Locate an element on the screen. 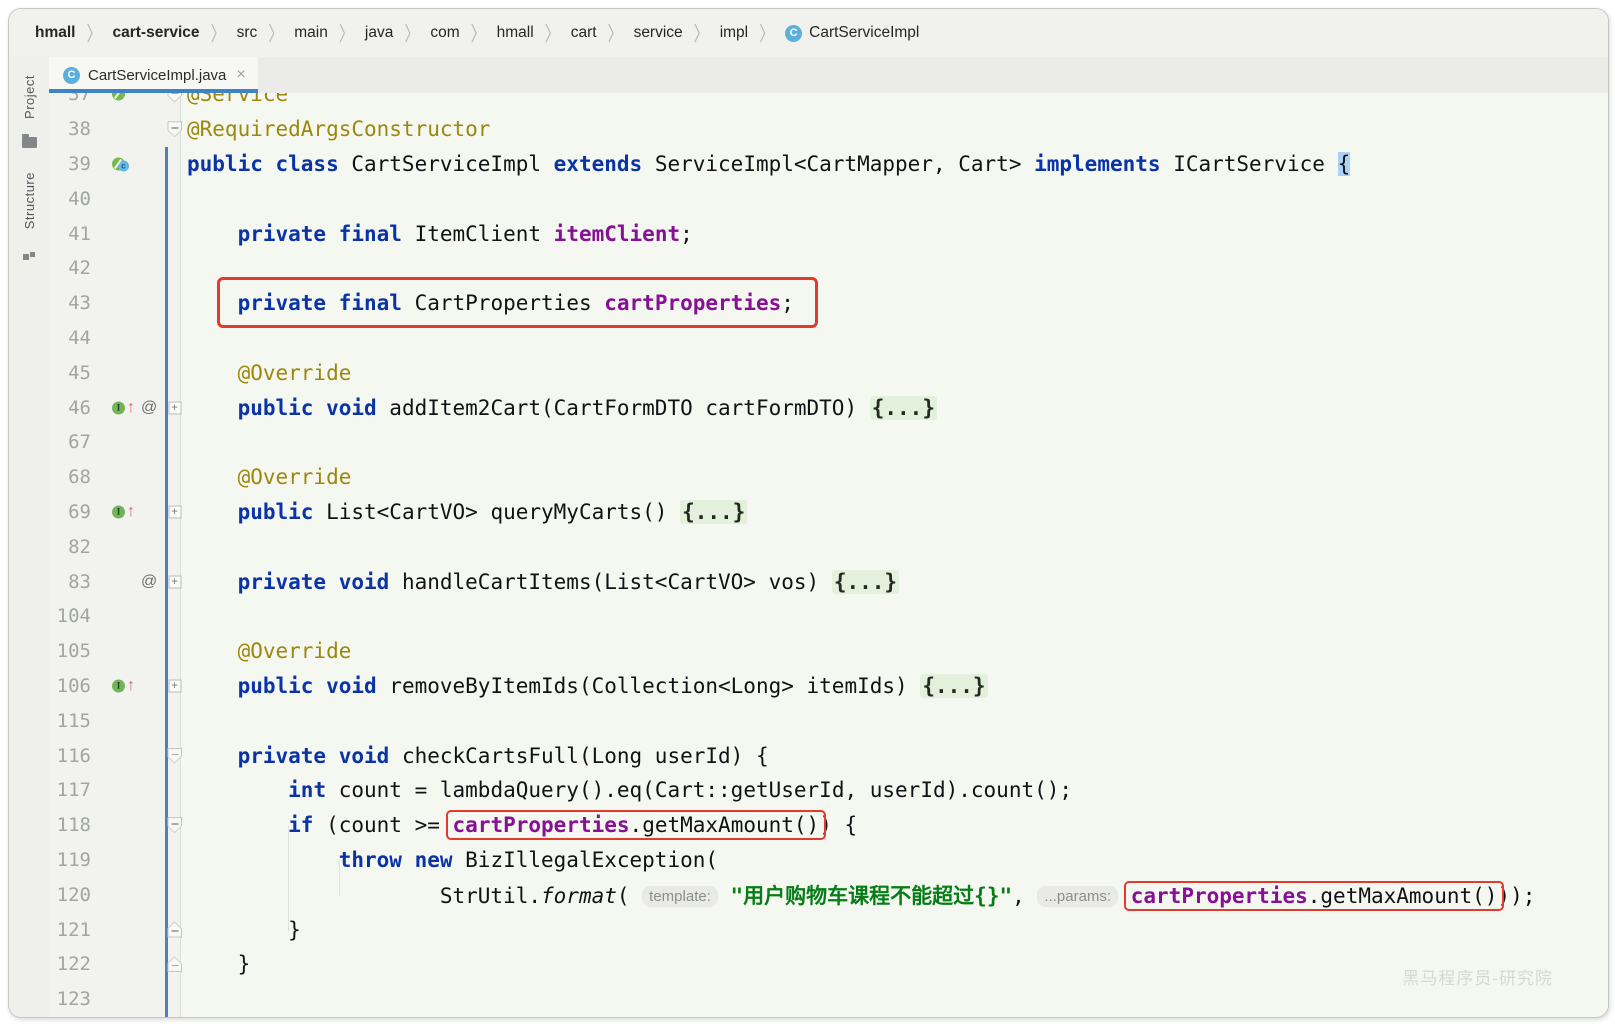 Image resolution: width=1615 pixels, height=1026 pixels. code-line: throw new BizIllegalException( is located at coordinates (897, 860).